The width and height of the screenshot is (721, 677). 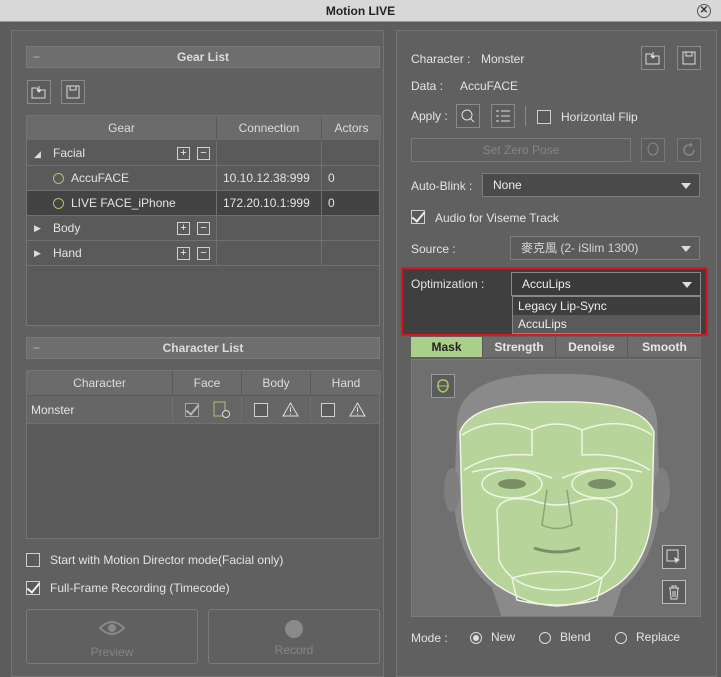 I want to click on optimization-label: Optimization :, so click(x=448, y=284).